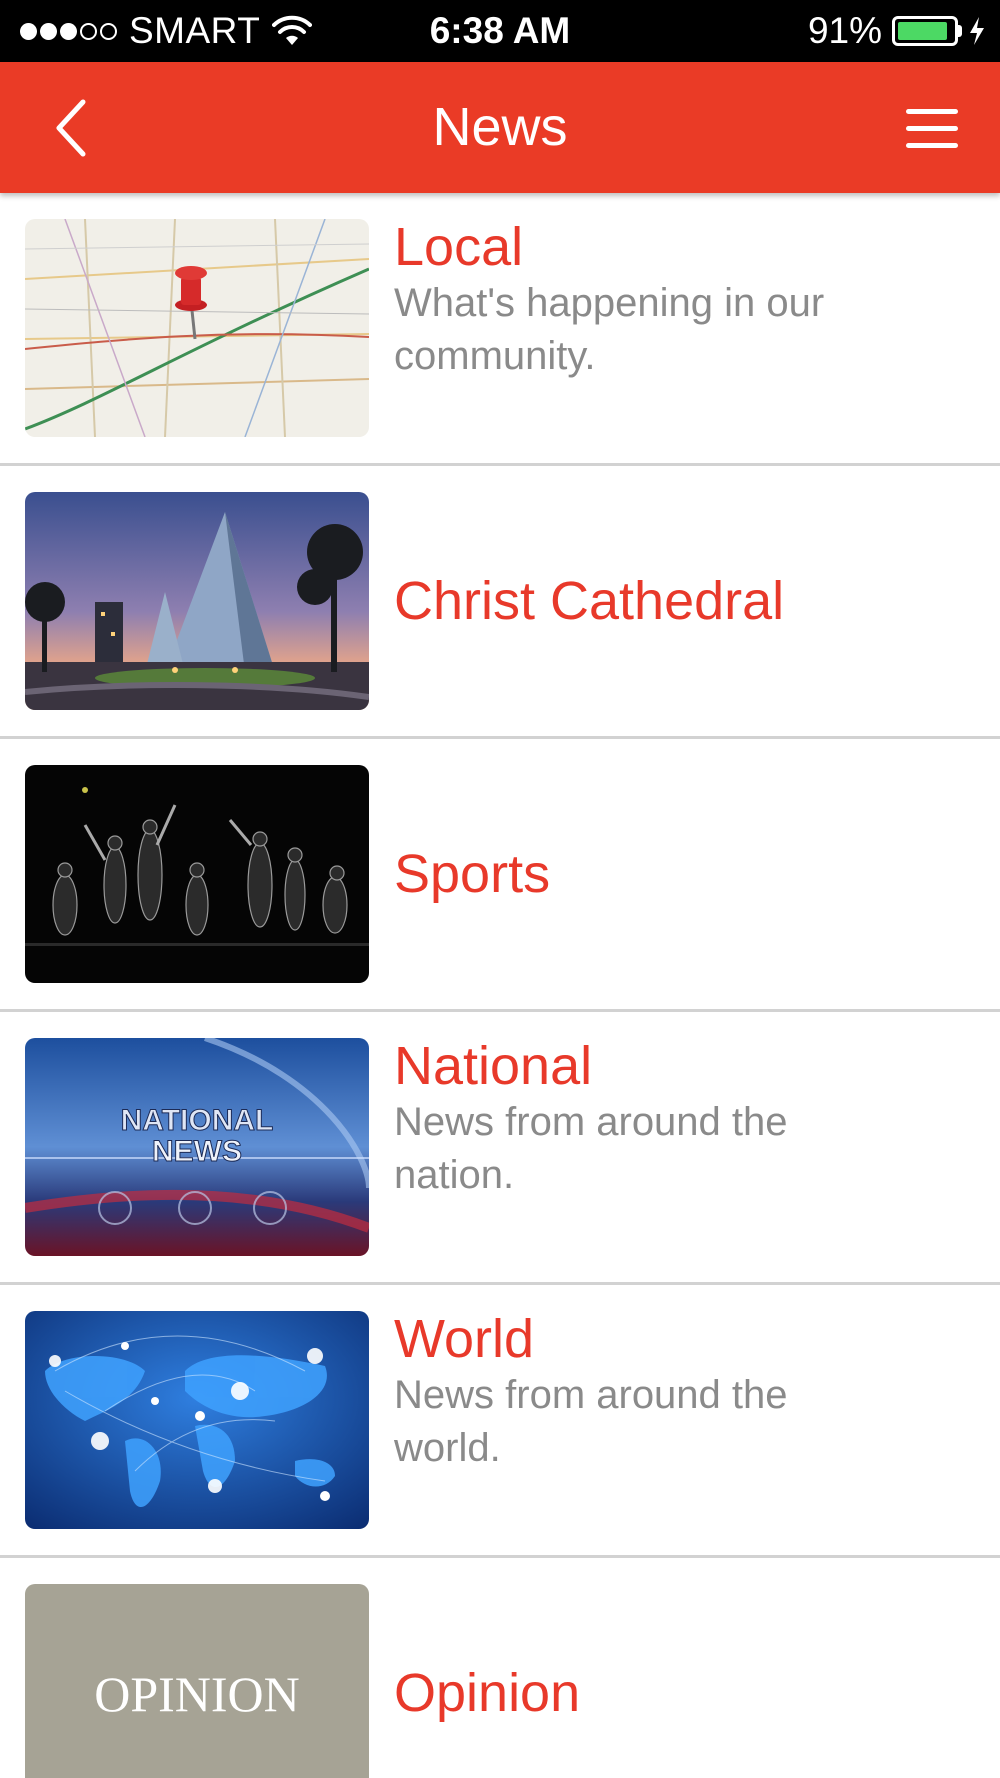 This screenshot has height=1778, width=1000. Describe the element at coordinates (459, 247) in the screenshot. I see `item-title: Local` at that location.